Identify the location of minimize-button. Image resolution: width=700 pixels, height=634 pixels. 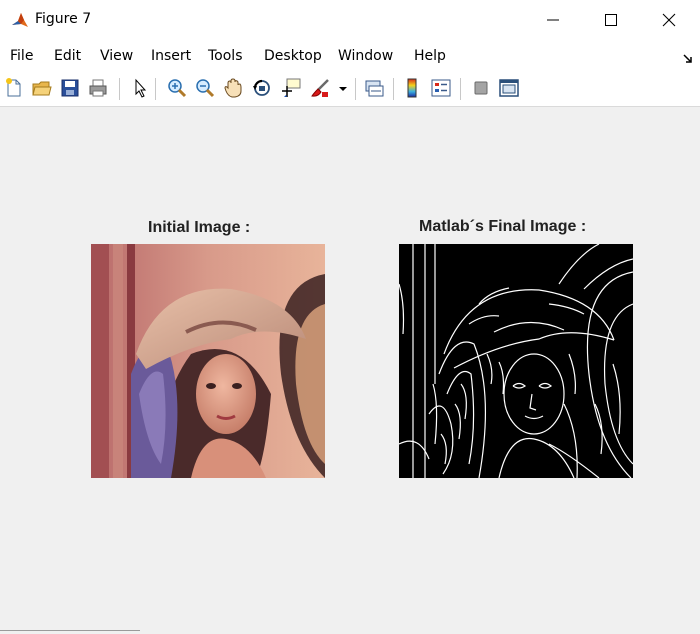
(553, 20).